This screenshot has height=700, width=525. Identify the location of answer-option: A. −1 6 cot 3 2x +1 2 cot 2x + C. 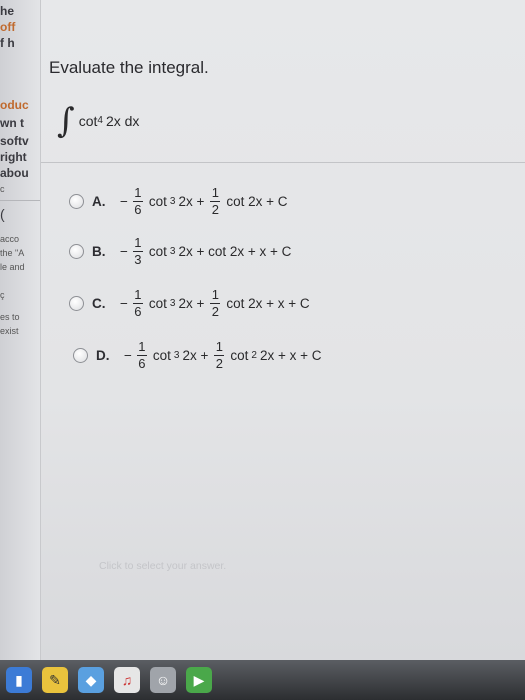
(180, 201).